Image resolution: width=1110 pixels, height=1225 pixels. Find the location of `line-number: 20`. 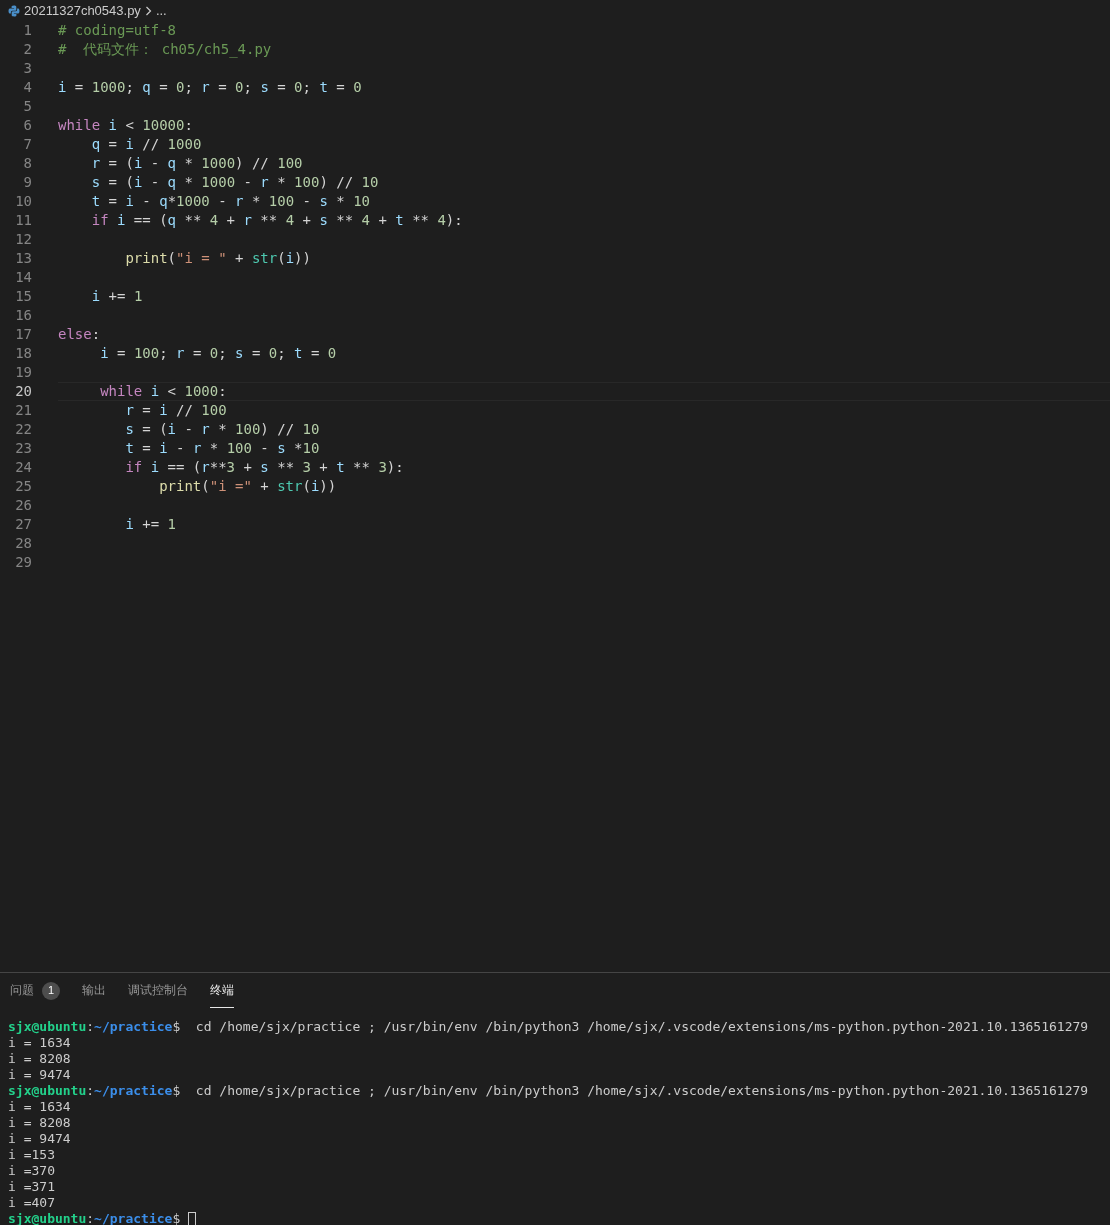

line-number: 20 is located at coordinates (23, 391).